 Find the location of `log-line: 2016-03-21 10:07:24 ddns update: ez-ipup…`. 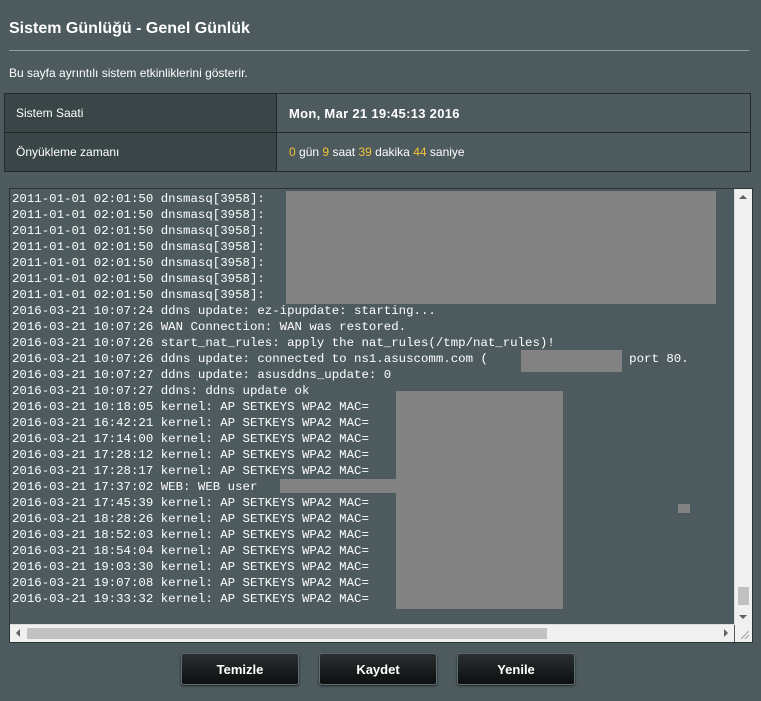

log-line: 2016-03-21 10:07:24 ddns update: ez-ipup… is located at coordinates (224, 311).